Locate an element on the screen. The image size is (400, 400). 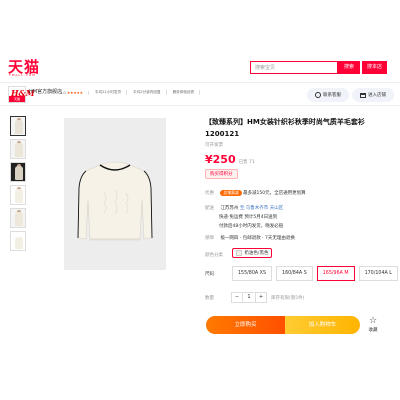
chat-icon is located at coordinates (318, 95).